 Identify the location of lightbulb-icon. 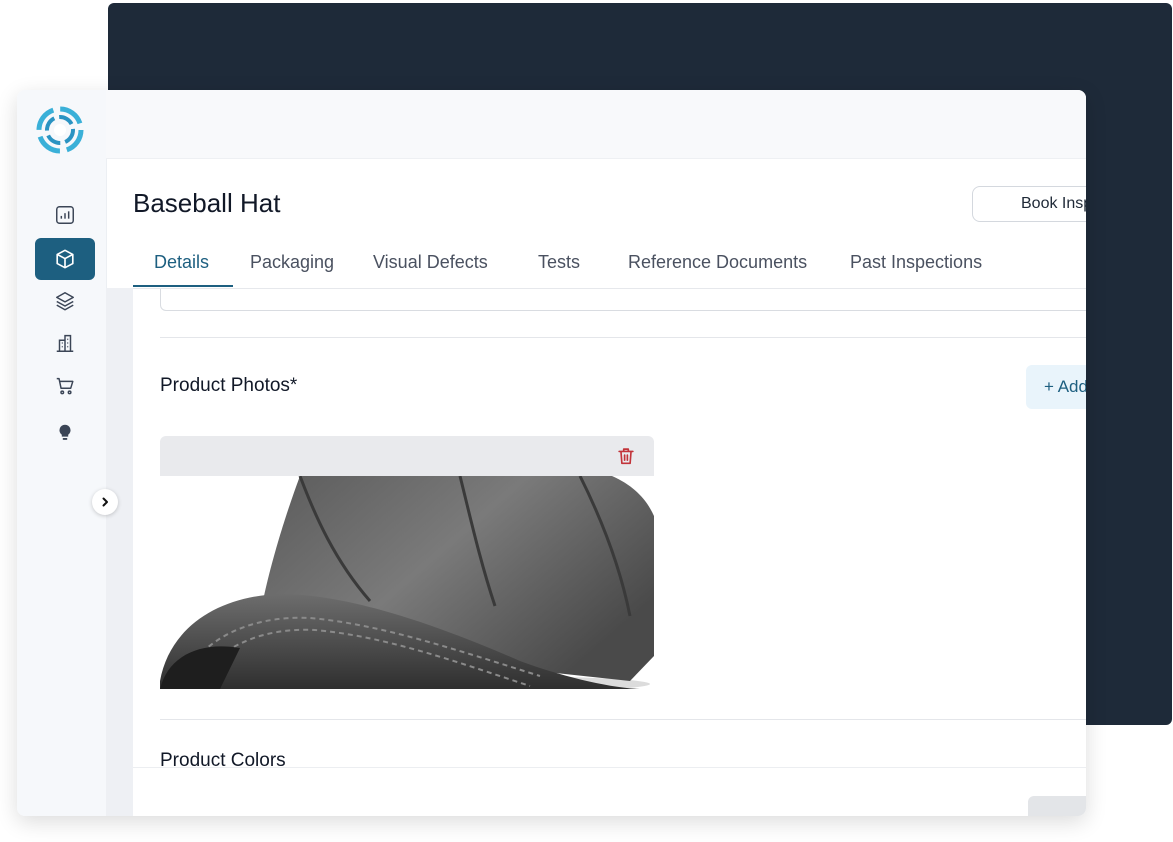
(65, 432).